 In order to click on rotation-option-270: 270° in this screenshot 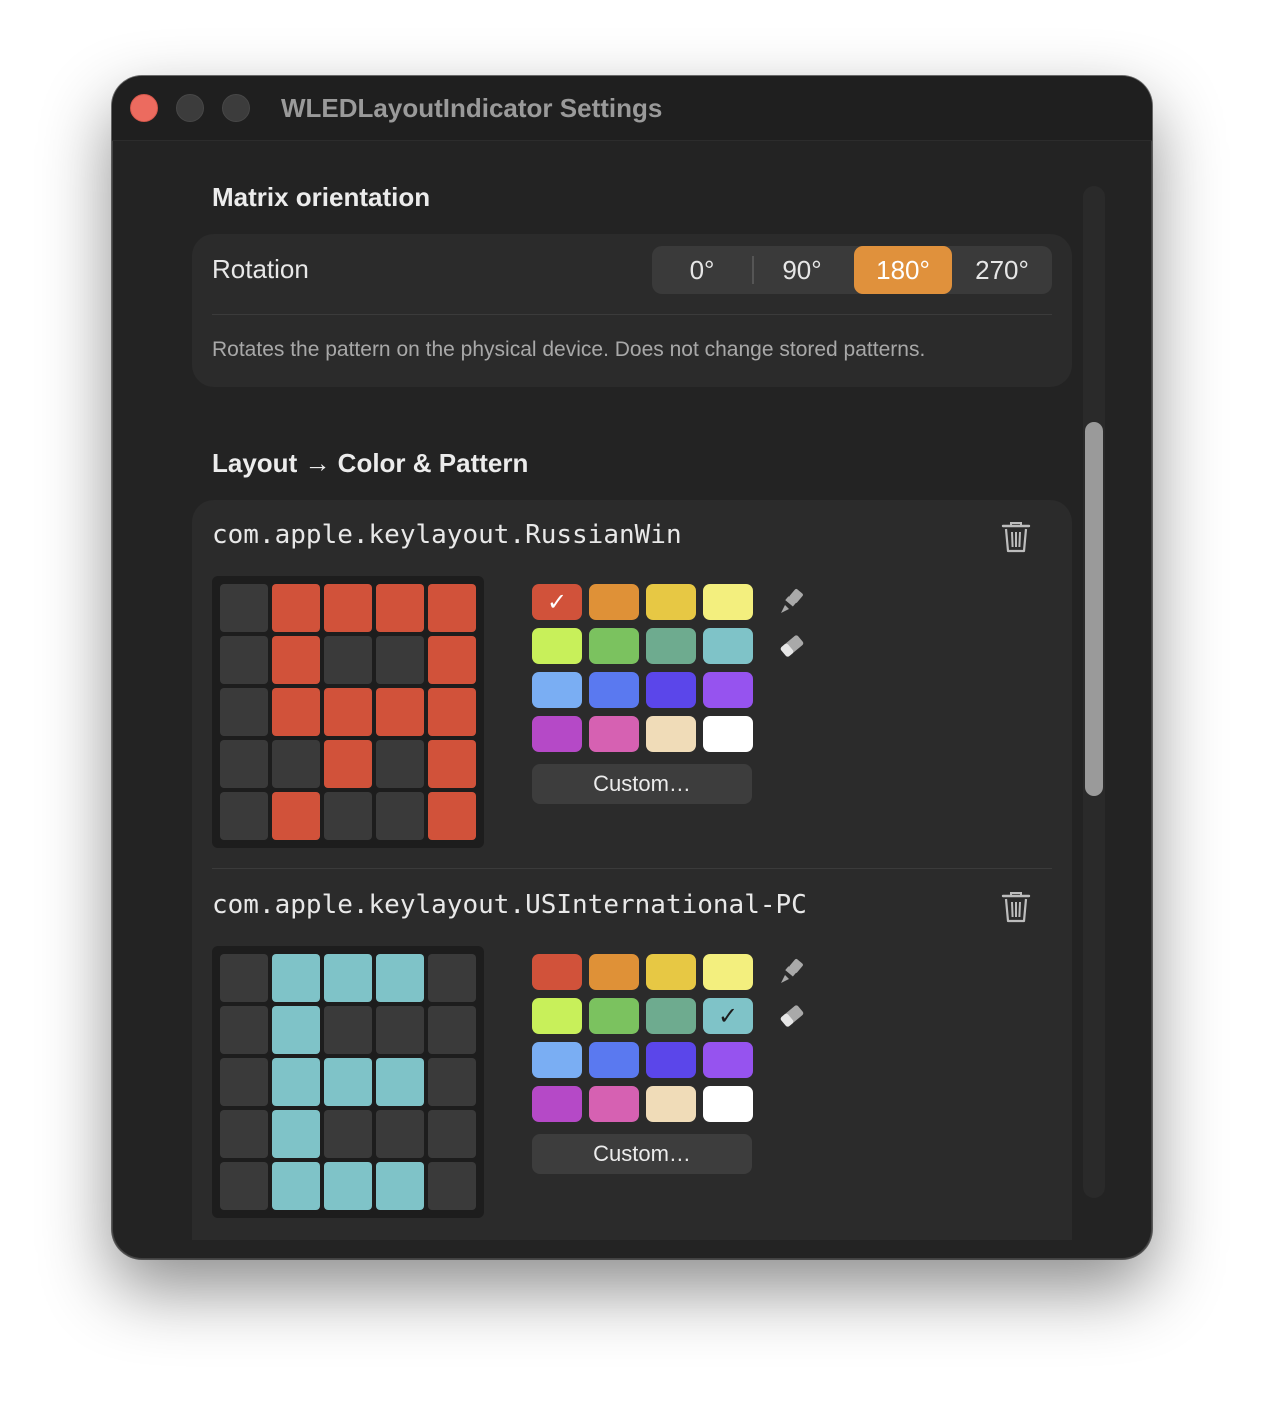, I will do `click(1002, 270)`.